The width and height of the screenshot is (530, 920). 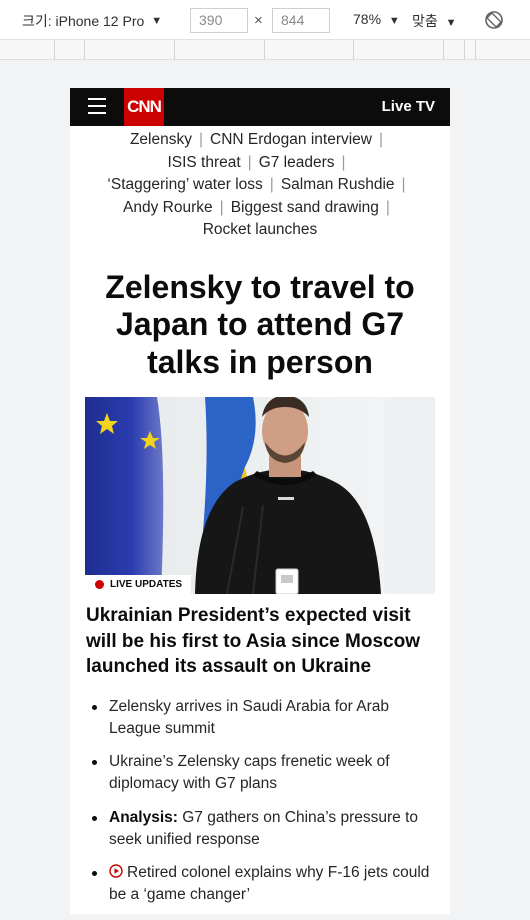 I want to click on trending-link: ISIS threat, so click(x=203, y=162).